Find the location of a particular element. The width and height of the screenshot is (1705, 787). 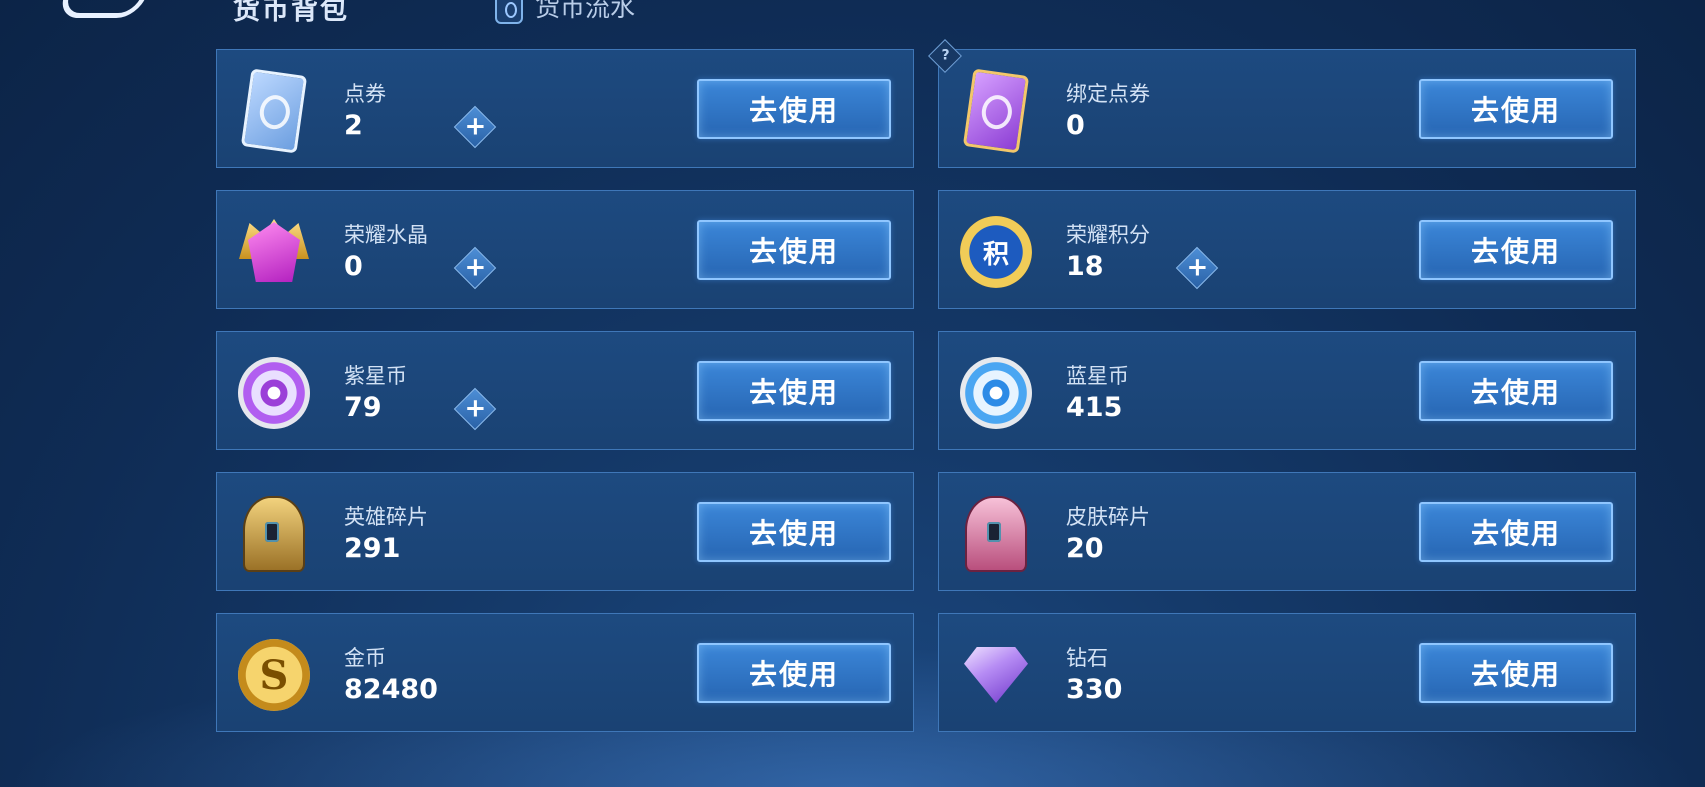

purple-star-coin-icon is located at coordinates (274, 393).